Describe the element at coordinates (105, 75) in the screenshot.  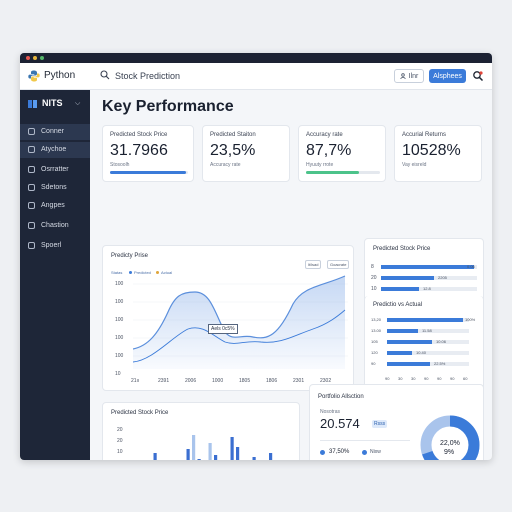
I see `search-icon` at that location.